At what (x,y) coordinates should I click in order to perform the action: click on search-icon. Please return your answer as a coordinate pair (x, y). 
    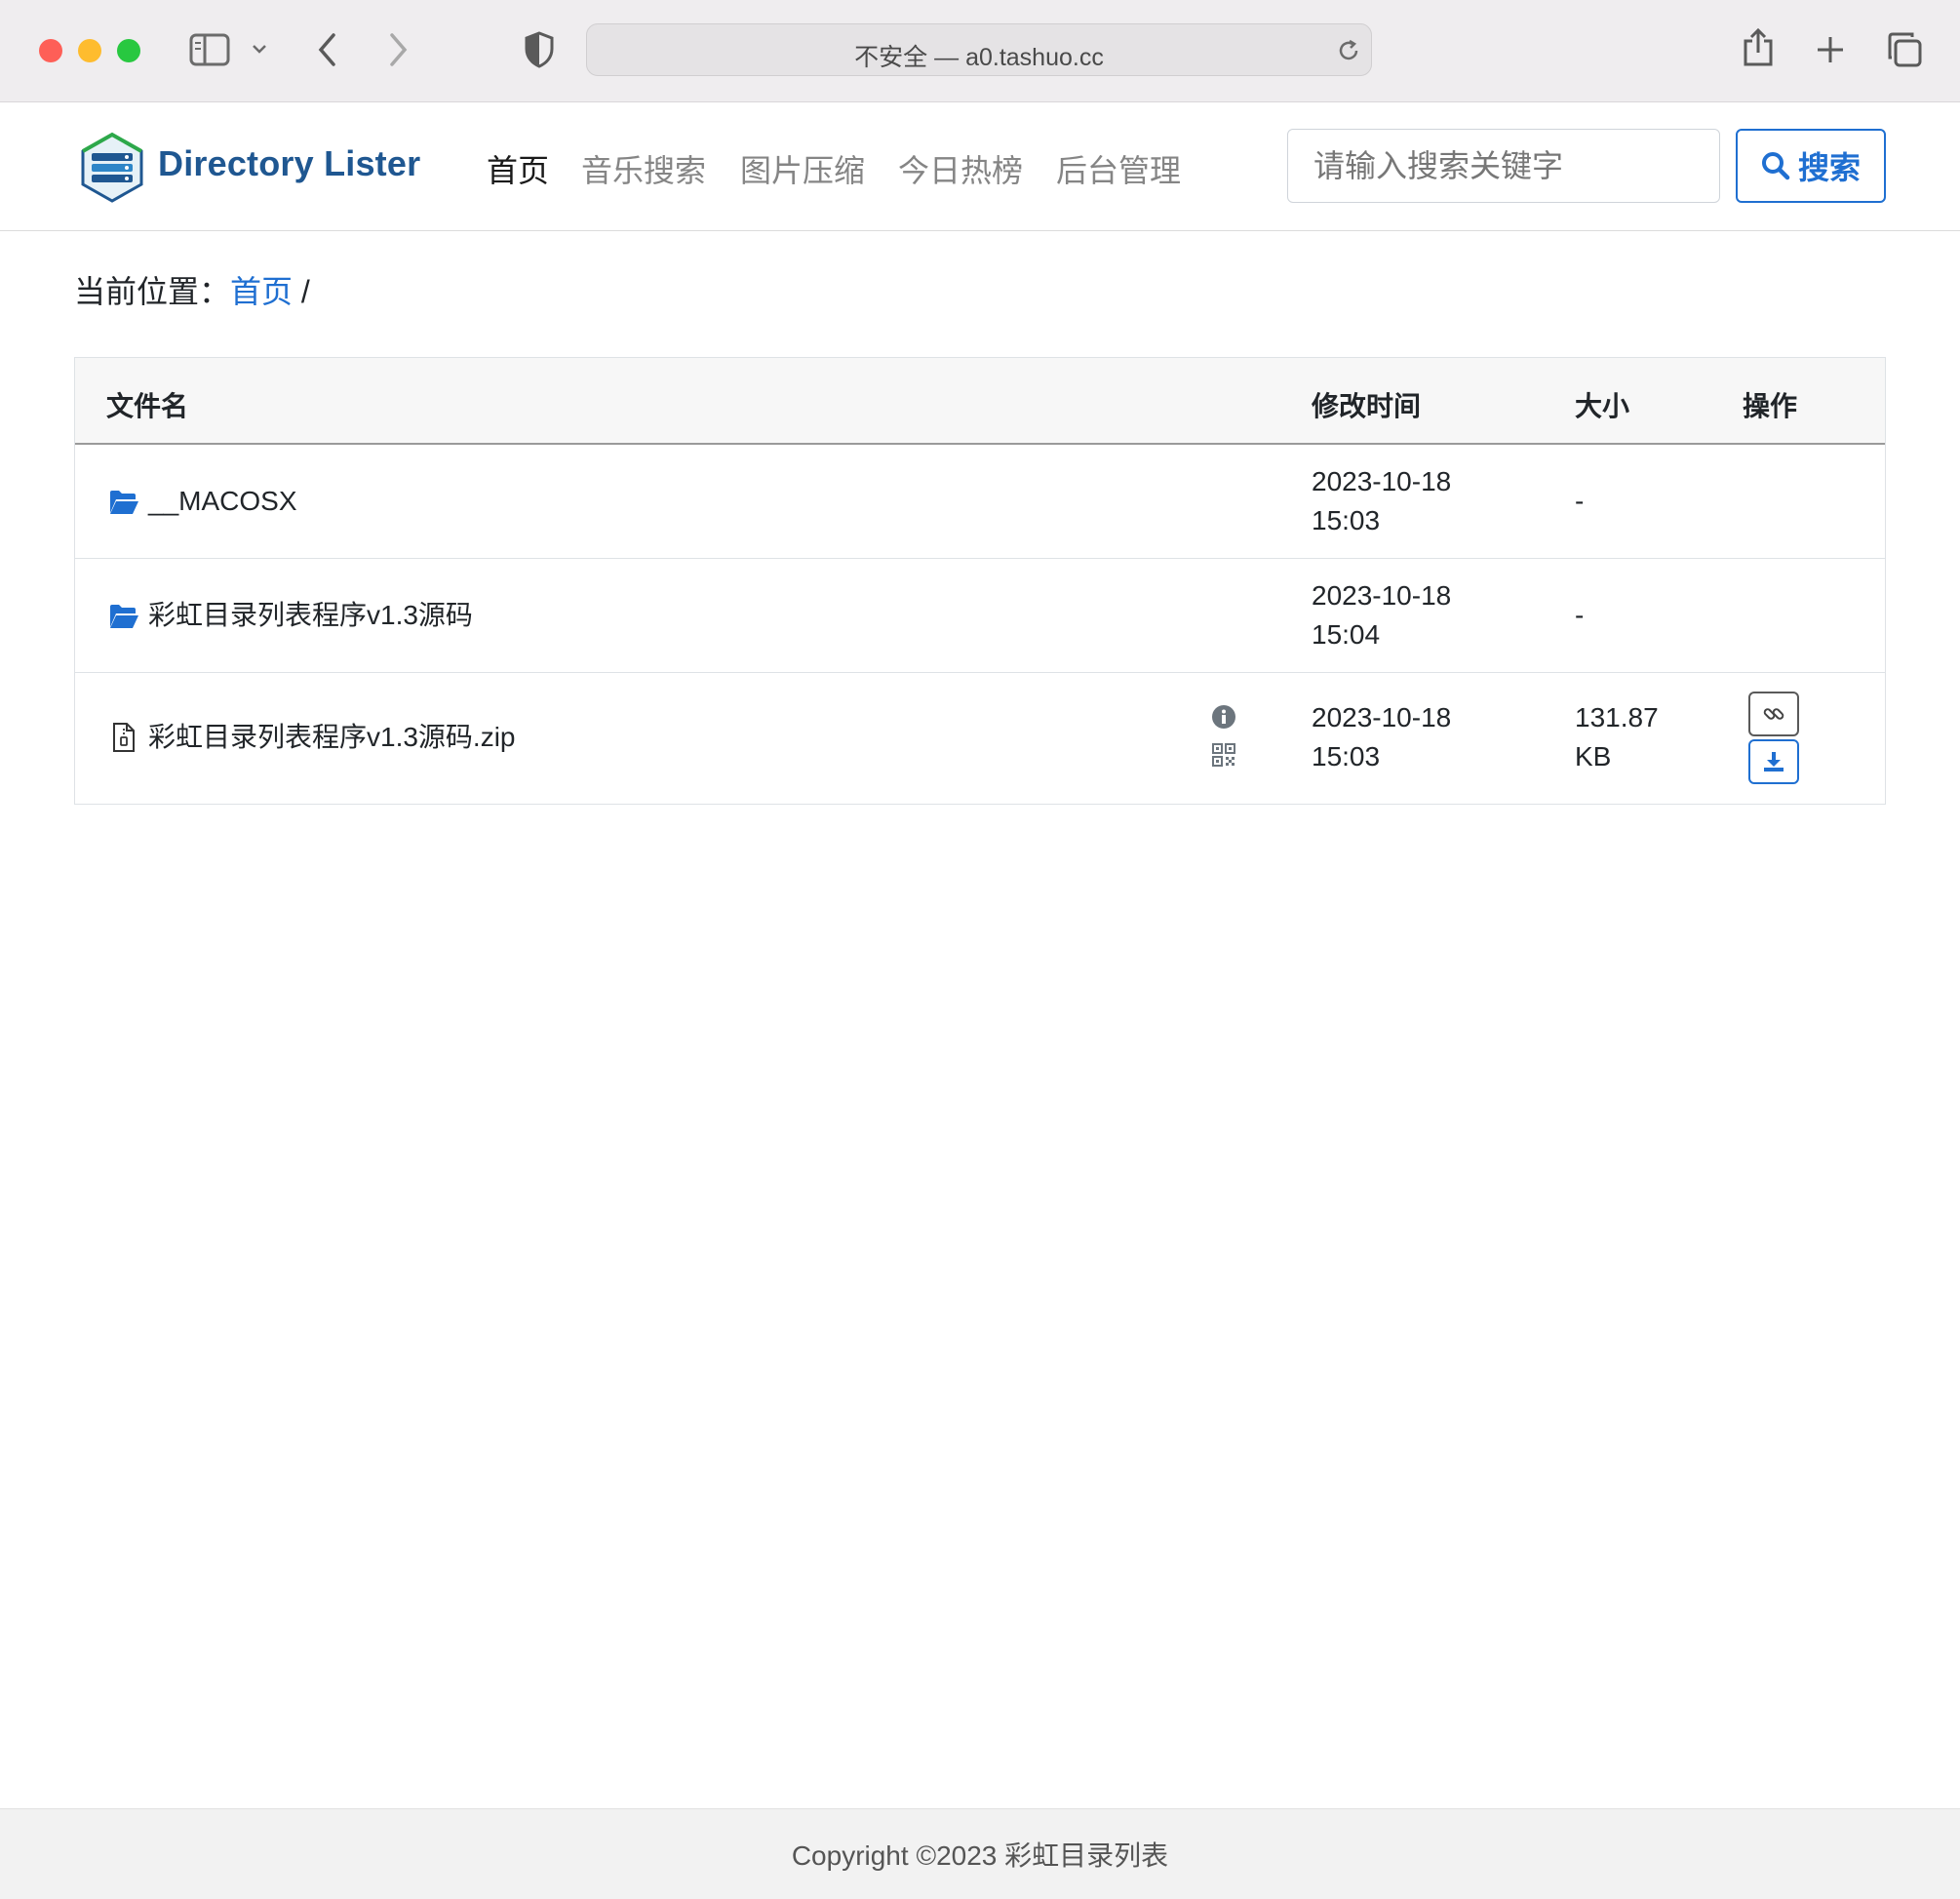
    Looking at the image, I should click on (1775, 166).